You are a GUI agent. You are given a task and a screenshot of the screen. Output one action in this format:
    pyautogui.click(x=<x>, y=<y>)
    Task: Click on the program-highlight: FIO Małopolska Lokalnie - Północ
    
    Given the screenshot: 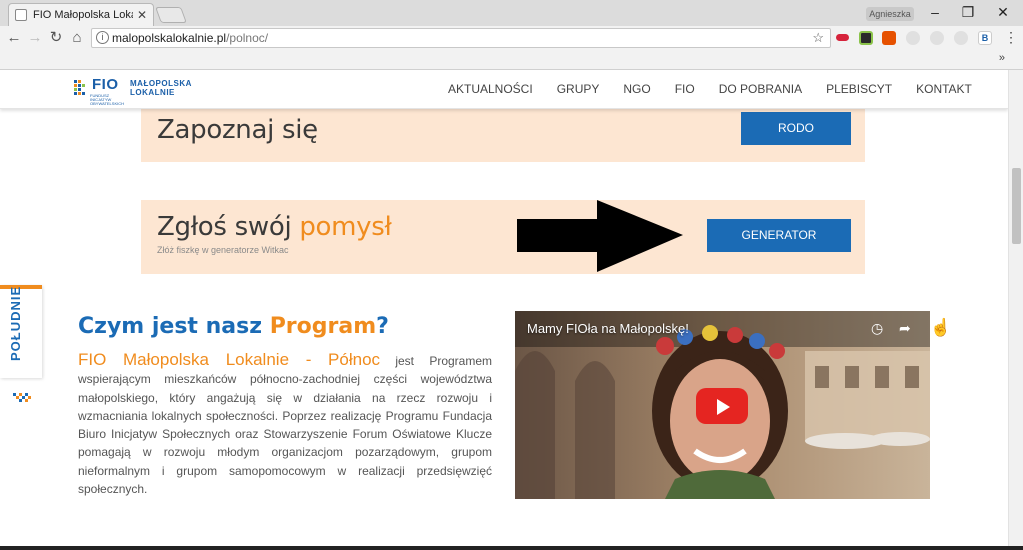 What is the action you would take?
    pyautogui.click(x=229, y=359)
    